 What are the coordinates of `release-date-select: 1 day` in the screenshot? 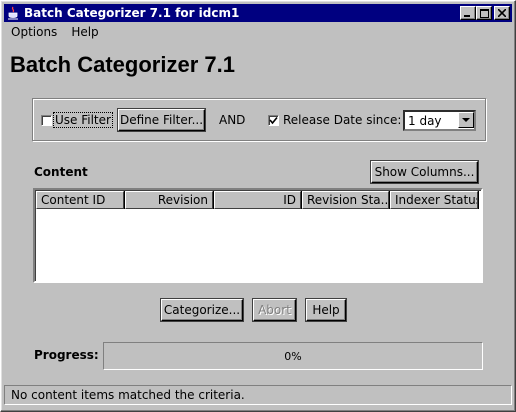 It's located at (439, 120).